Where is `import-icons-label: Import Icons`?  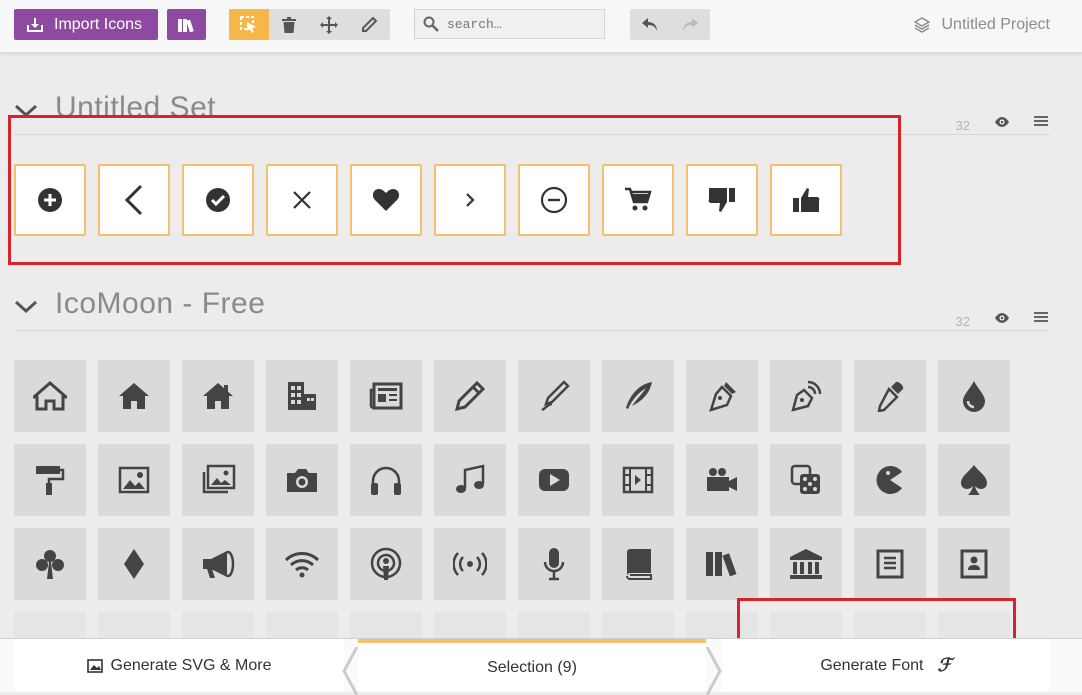 import-icons-label: Import Icons is located at coordinates (98, 24).